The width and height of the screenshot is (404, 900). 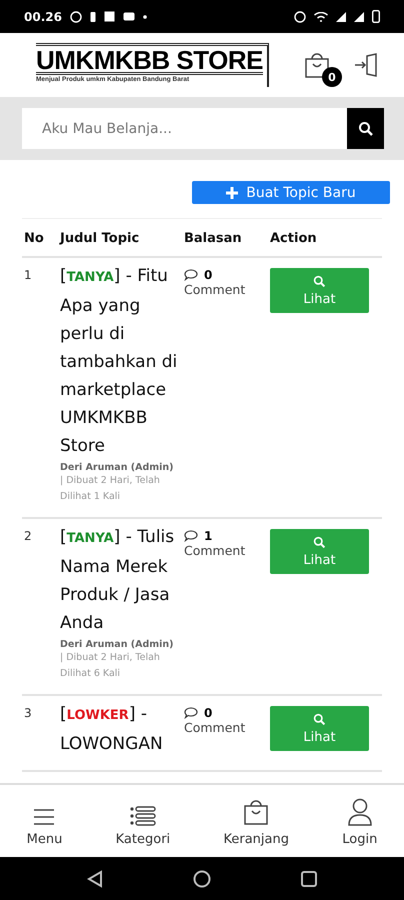 What do you see at coordinates (208, 536) in the screenshot?
I see `reply-count: 1` at bounding box center [208, 536].